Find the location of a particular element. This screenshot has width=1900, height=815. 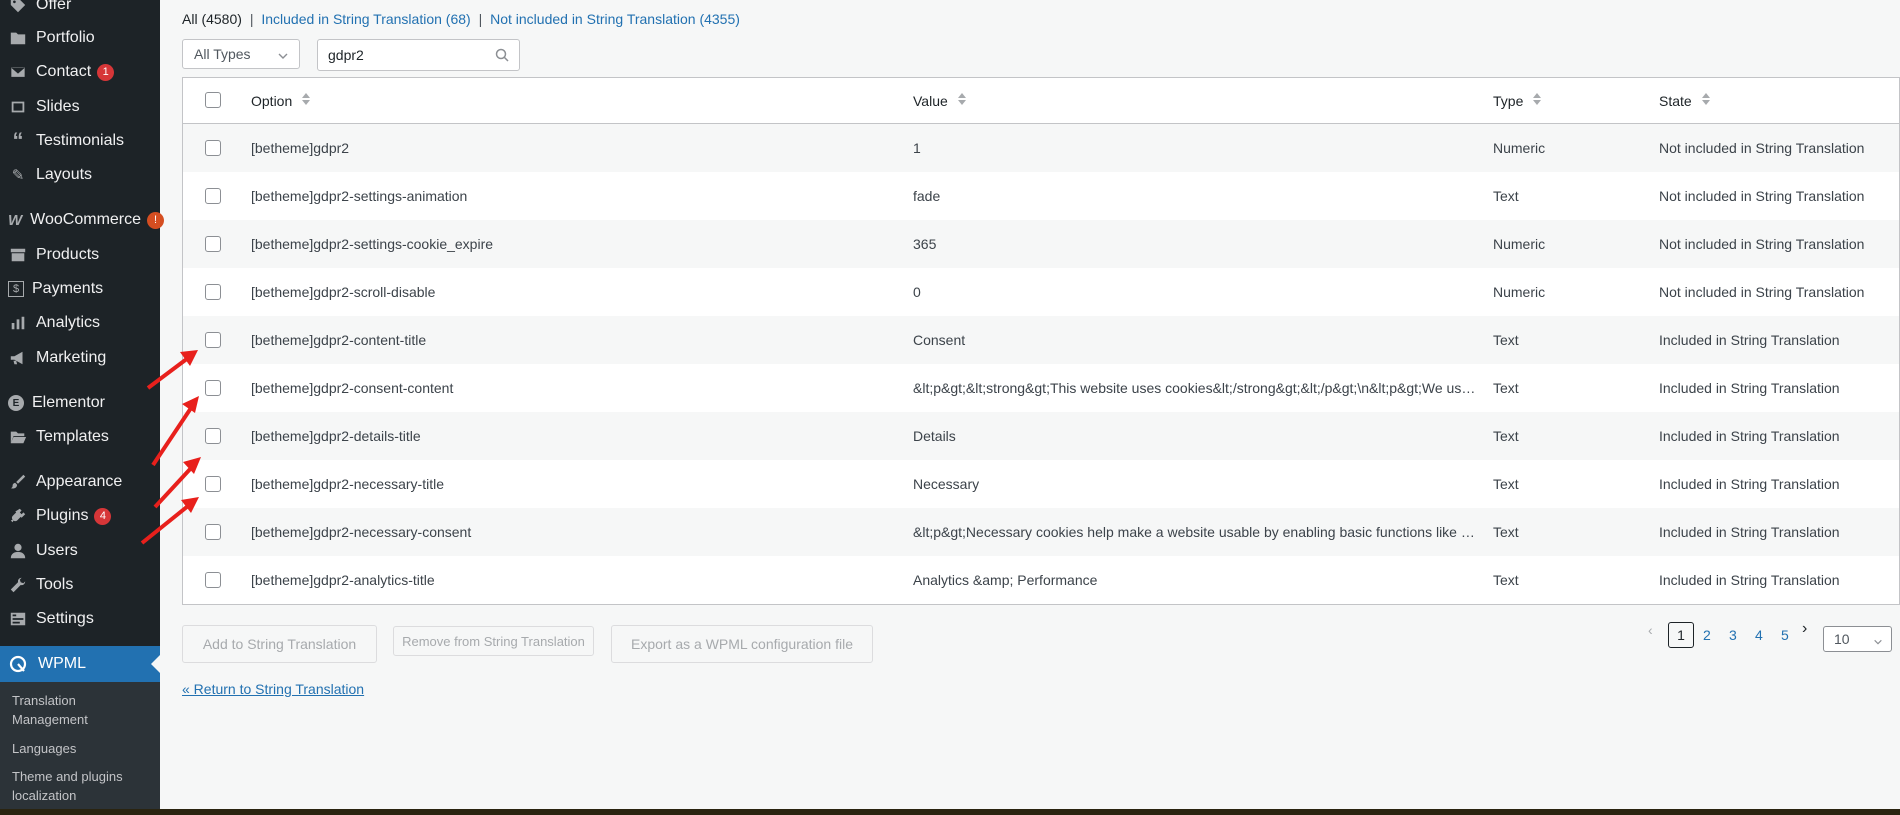

sidebar-item-label: Plugins is located at coordinates (62, 515).